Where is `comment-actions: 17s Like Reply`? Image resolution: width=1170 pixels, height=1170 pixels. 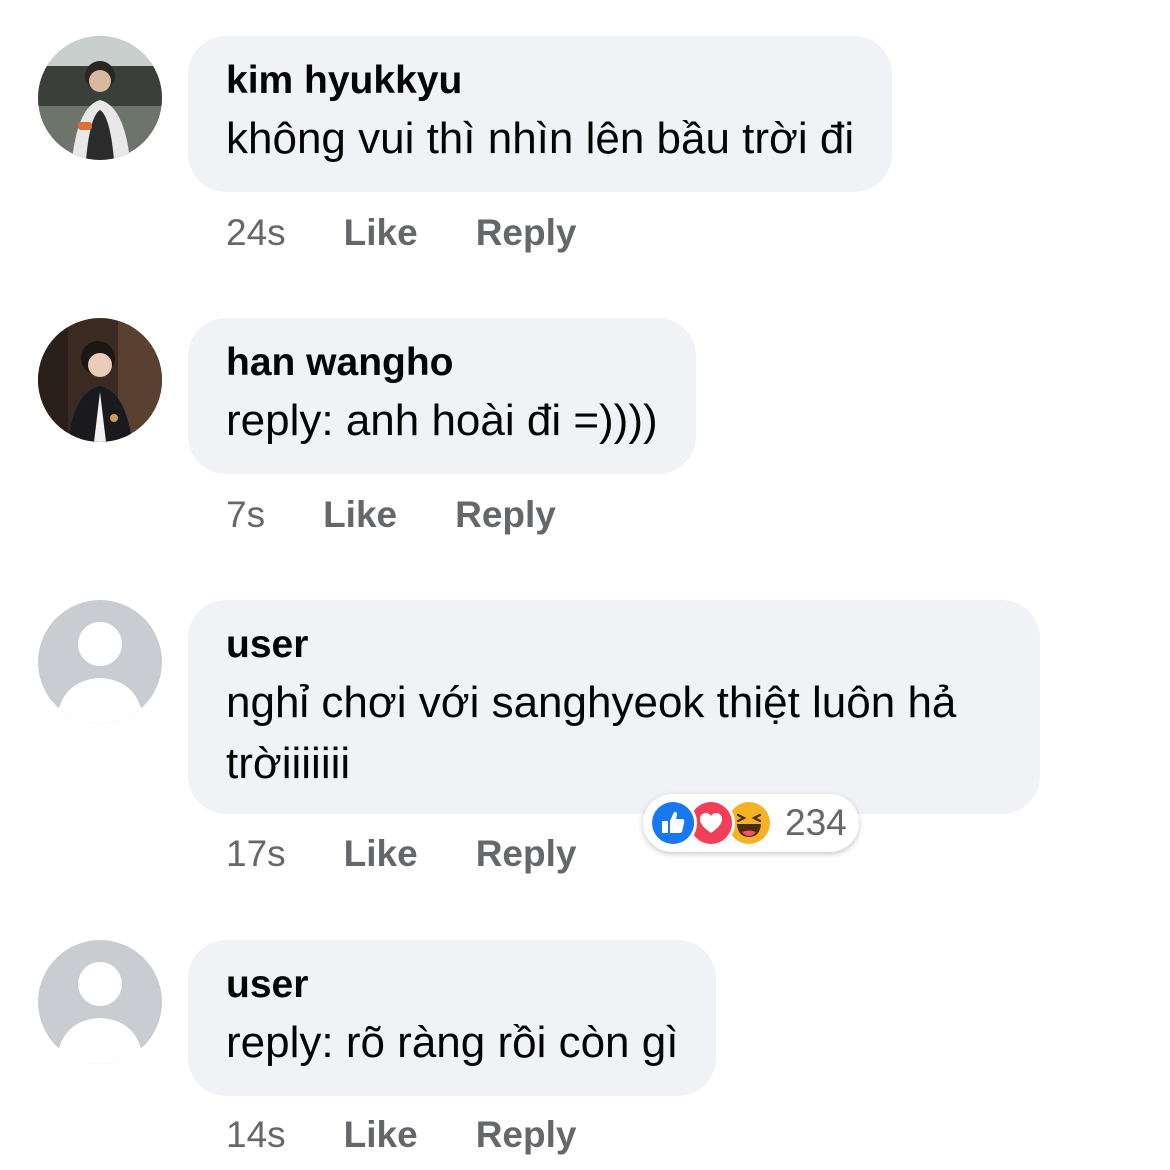 comment-actions: 17s Like Reply is located at coordinates (401, 854).